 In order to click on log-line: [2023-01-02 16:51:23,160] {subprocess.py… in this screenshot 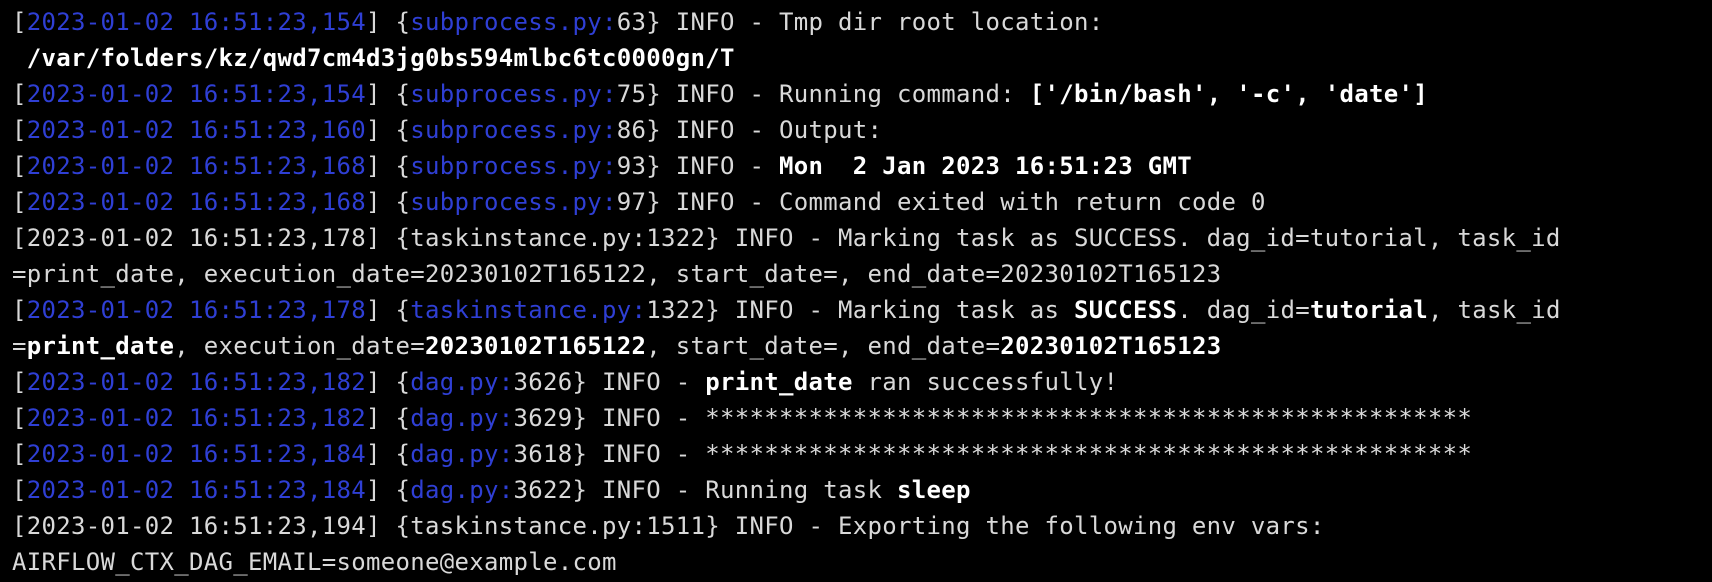, I will do `click(862, 130)`.